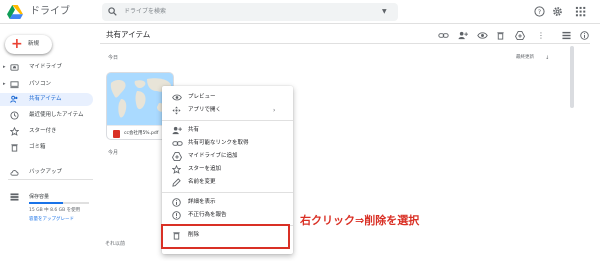  Describe the element at coordinates (227, 130) in the screenshot. I see `menu-item-share: 共有` at that location.